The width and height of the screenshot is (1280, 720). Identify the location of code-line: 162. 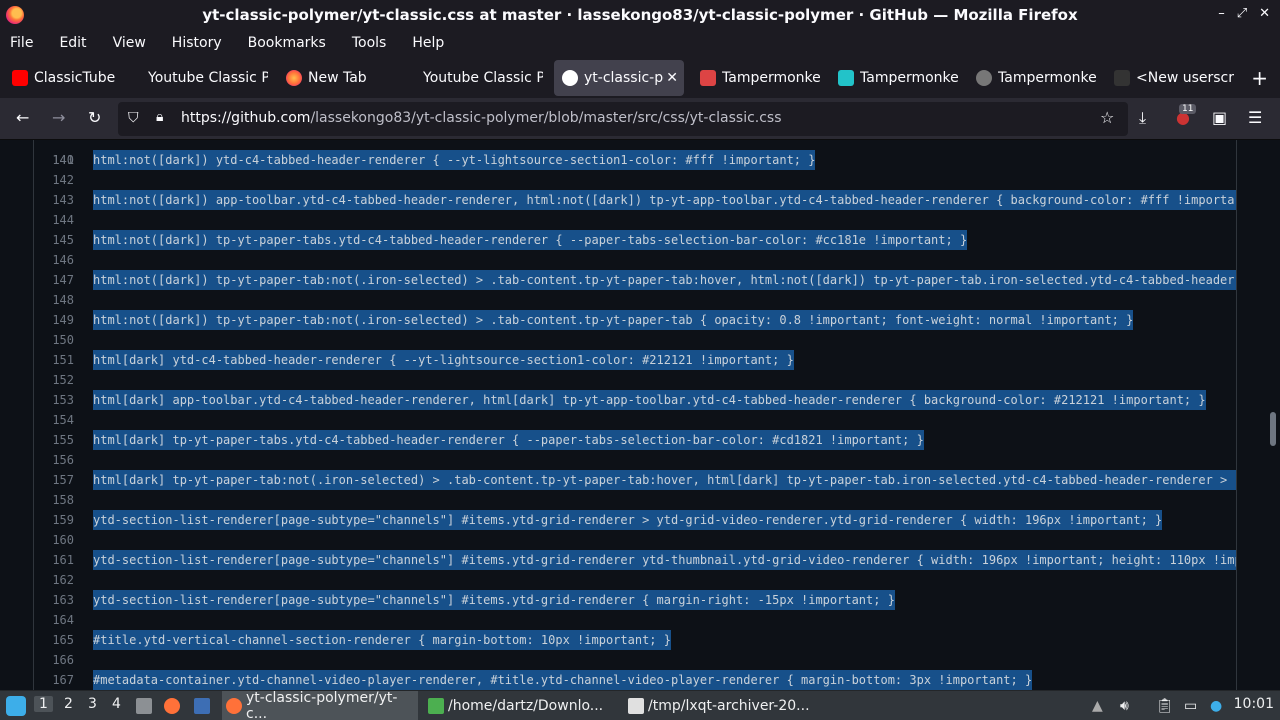
(618, 580).